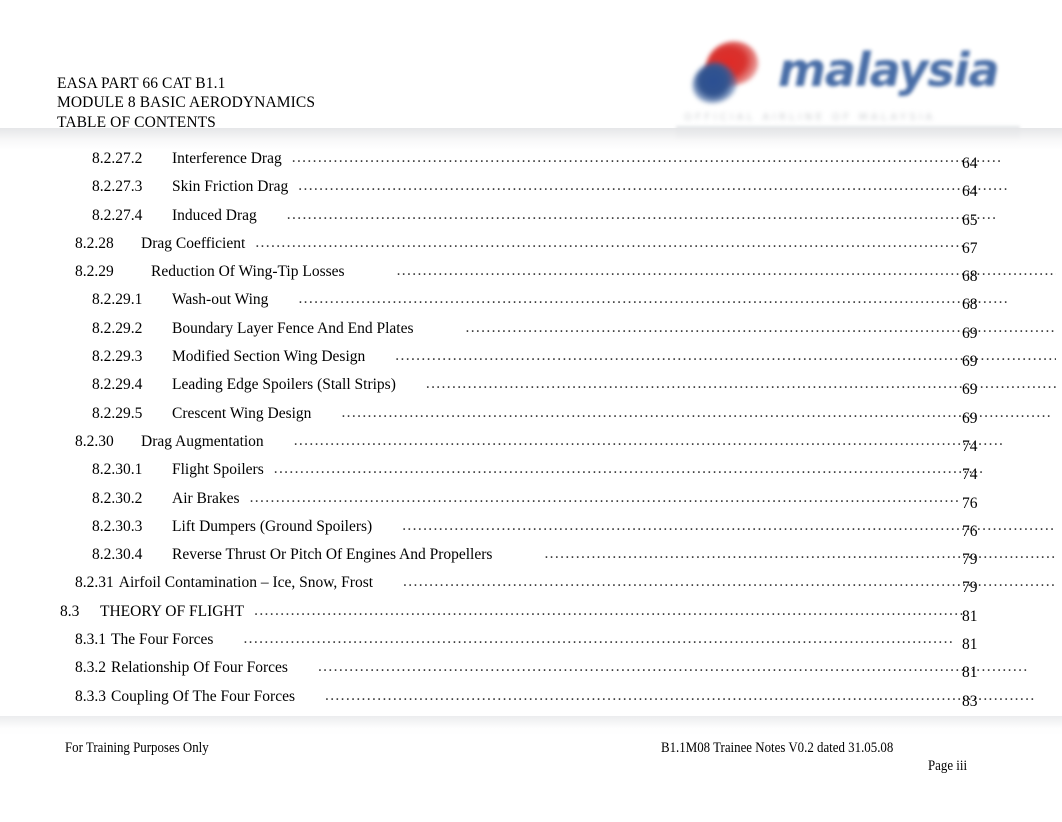 The width and height of the screenshot is (1062, 822). Describe the element at coordinates (94, 272) in the screenshot. I see `toc-entry-number: 8.2.29` at that location.